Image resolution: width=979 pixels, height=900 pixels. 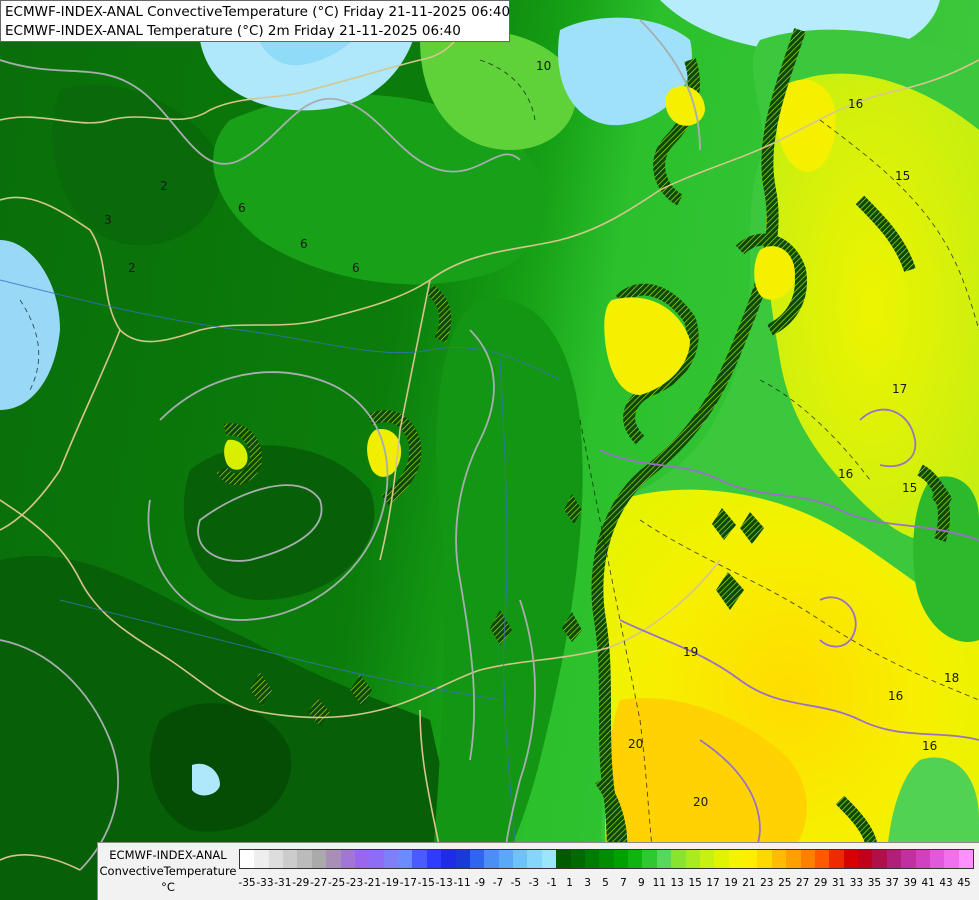 I want to click on legend-tick: 1, so click(x=569, y=883).